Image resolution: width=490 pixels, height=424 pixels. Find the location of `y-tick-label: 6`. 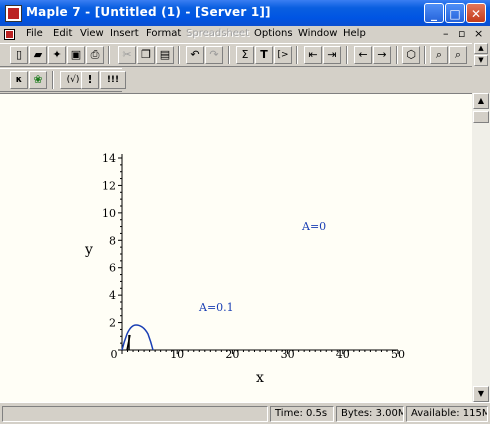

y-tick-label: 6 is located at coordinates (112, 268).